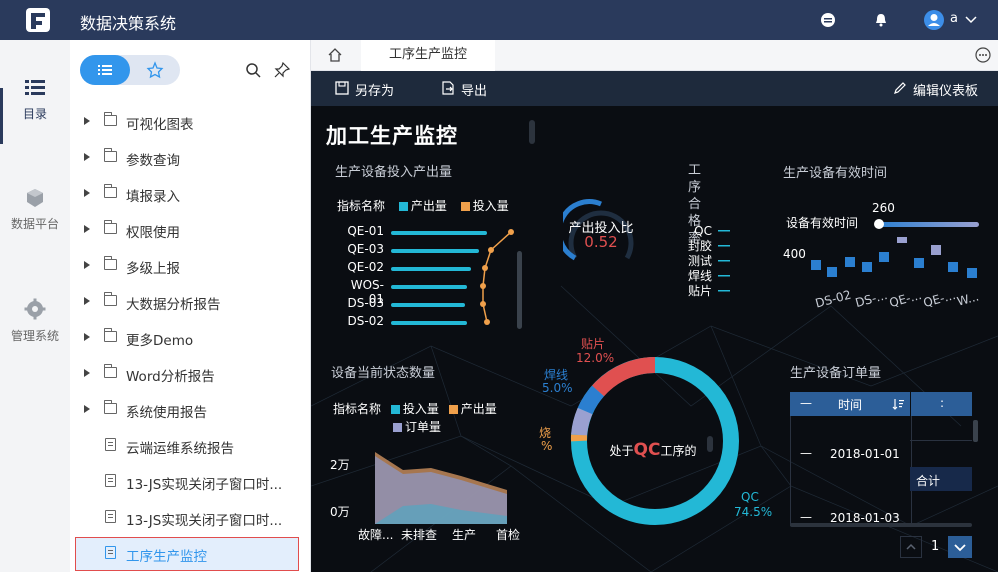  What do you see at coordinates (835, 173) in the screenshot?
I see `panel-effective-time-title: 生产设备有效时间` at bounding box center [835, 173].